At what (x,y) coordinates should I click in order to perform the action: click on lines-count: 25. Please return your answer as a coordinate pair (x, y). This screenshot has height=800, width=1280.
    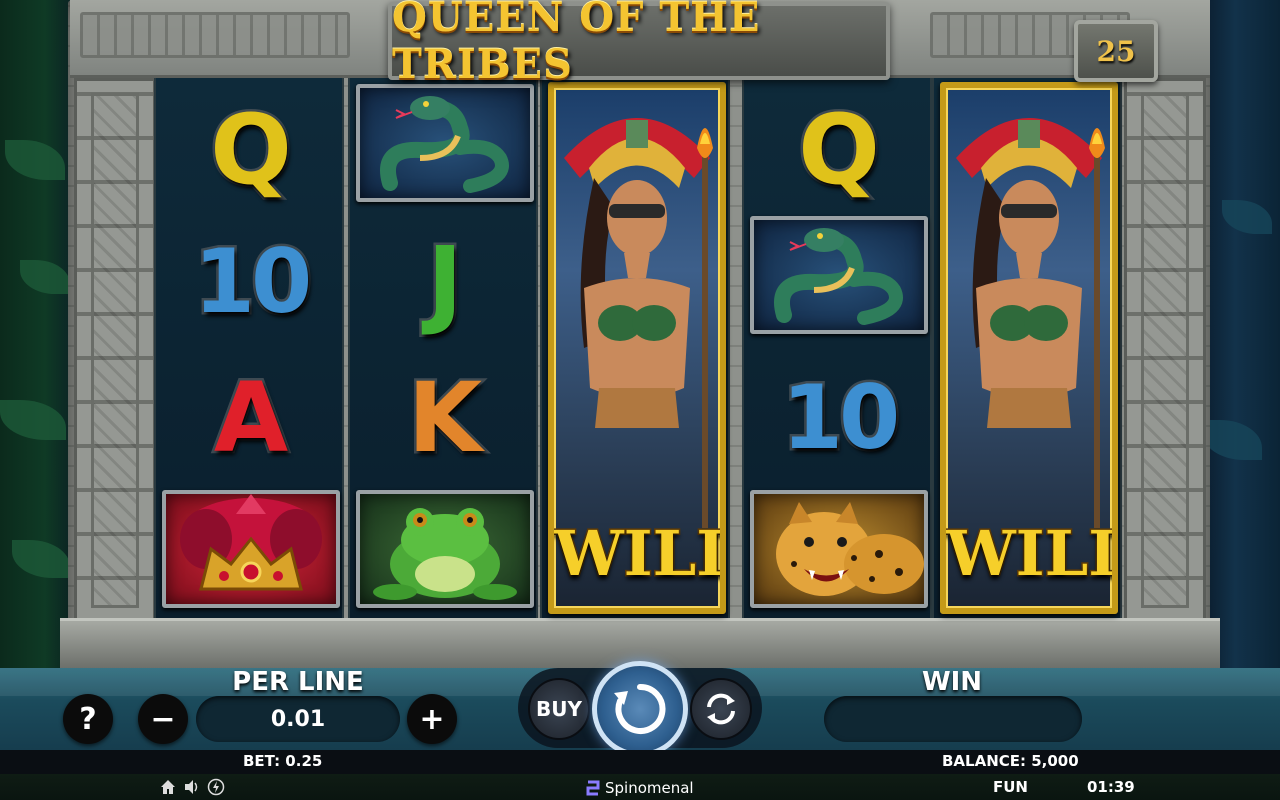
    Looking at the image, I should click on (1116, 51).